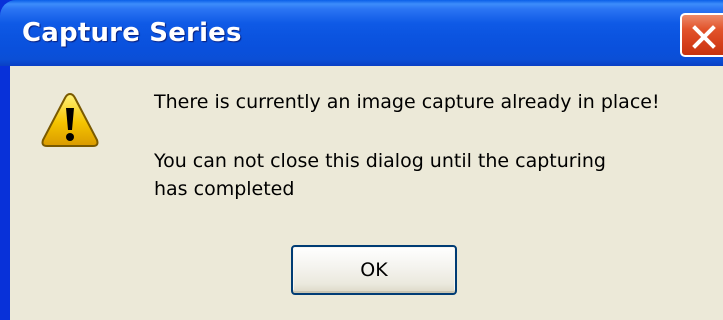  I want to click on message-line-3: has completed, so click(224, 189).